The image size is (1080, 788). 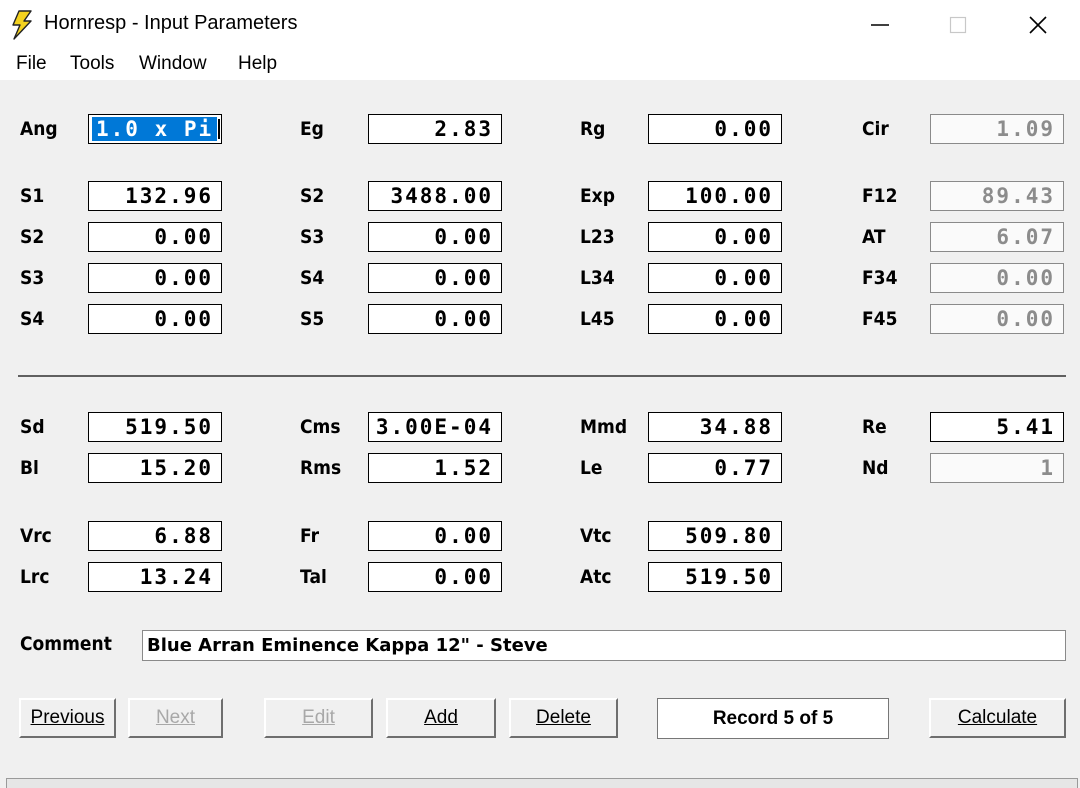 What do you see at coordinates (435, 129) in the screenshot?
I see `field-eg: 2.83` at bounding box center [435, 129].